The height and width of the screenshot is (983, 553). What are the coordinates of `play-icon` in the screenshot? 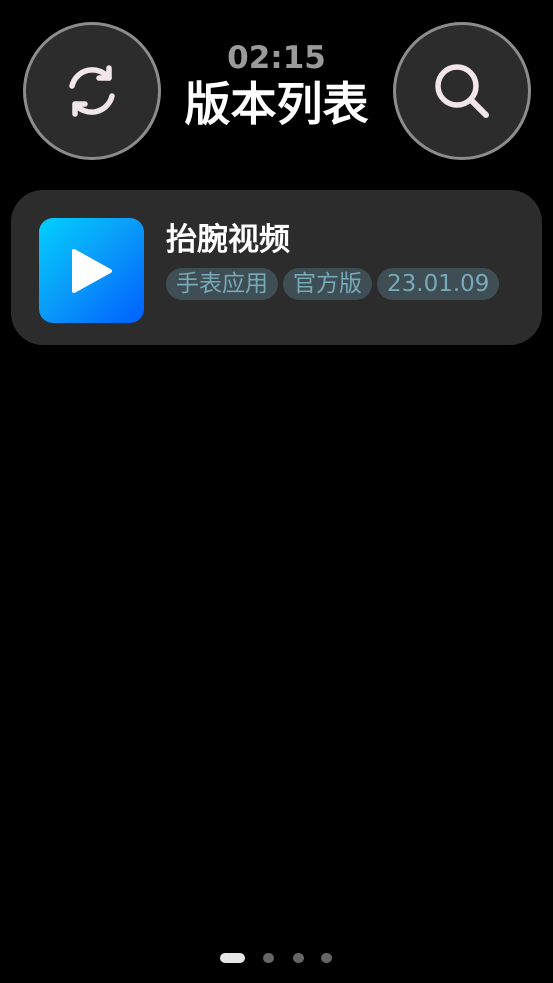 It's located at (91, 270).